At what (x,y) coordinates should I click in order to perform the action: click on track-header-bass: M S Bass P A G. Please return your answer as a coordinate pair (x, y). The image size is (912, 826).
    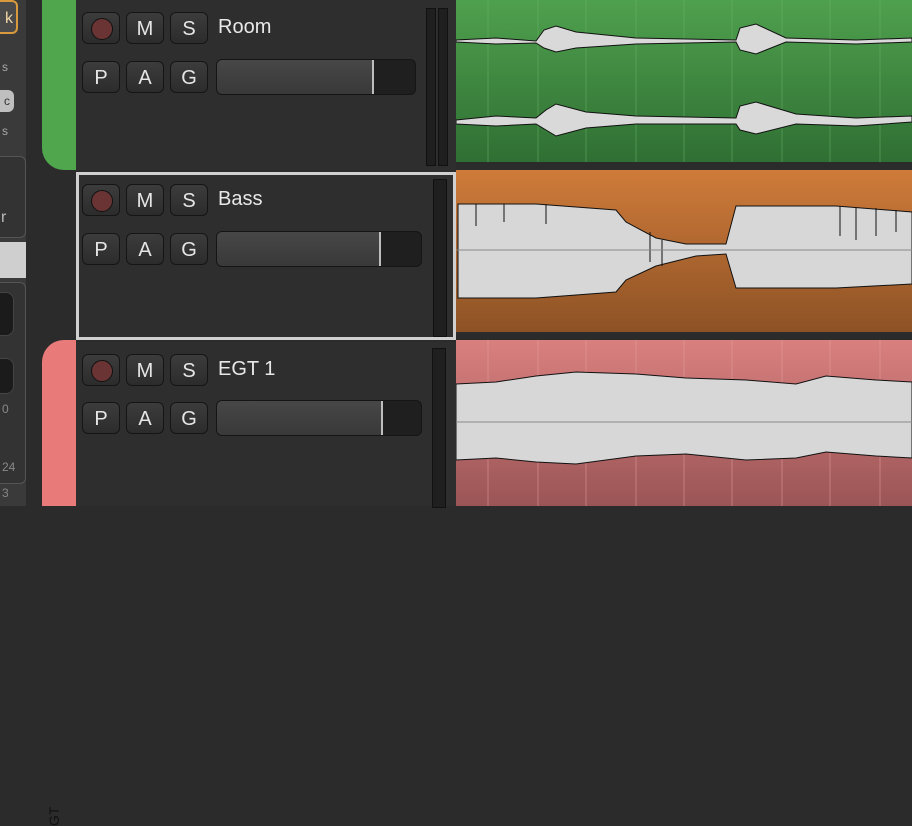
    Looking at the image, I should click on (266, 256).